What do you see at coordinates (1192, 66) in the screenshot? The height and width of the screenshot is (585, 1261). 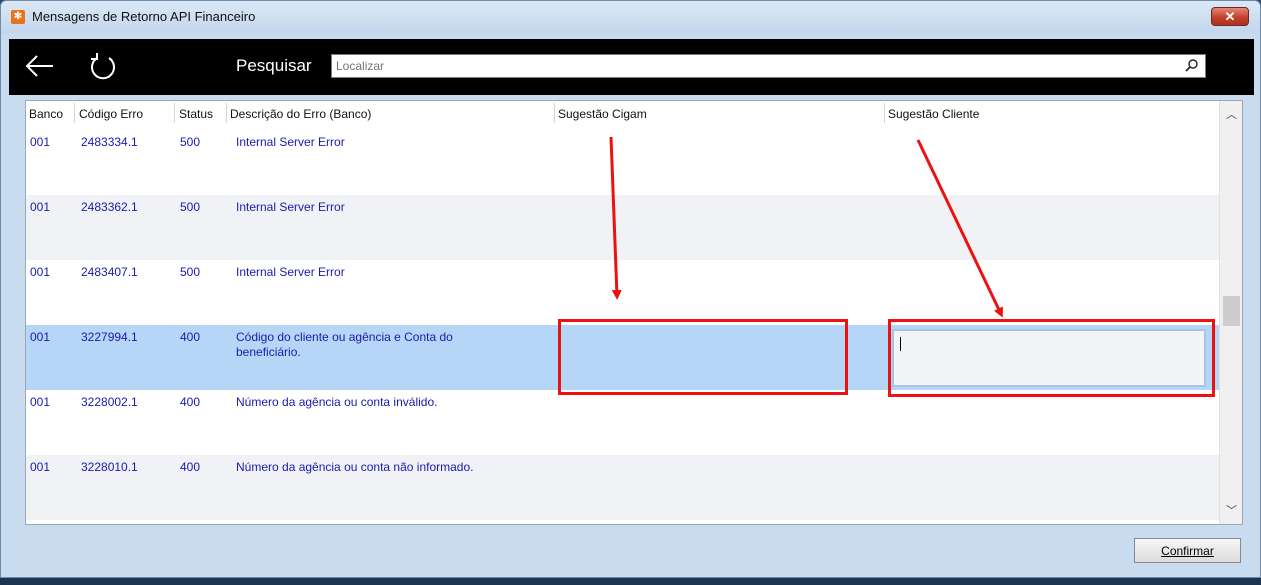 I see `search-icon` at bounding box center [1192, 66].